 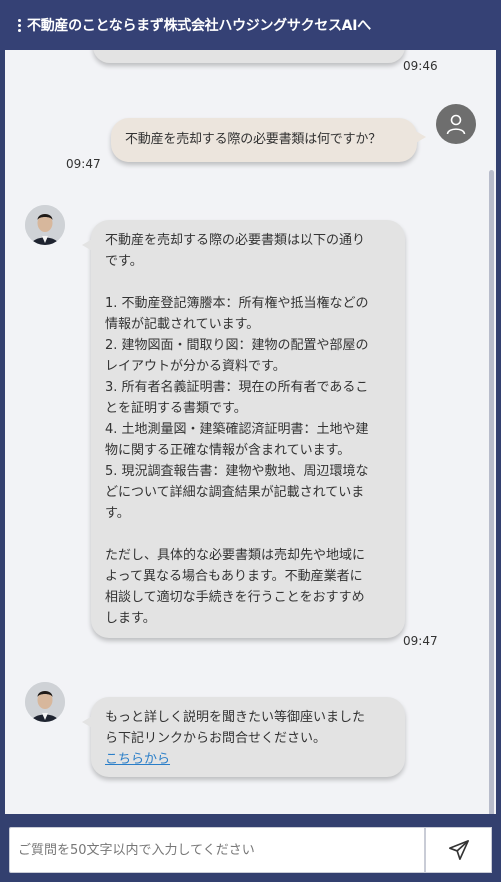 I want to click on user-message-bubble: 不動産を売却する際の必要書類は何ですか？, so click(x=268, y=140).